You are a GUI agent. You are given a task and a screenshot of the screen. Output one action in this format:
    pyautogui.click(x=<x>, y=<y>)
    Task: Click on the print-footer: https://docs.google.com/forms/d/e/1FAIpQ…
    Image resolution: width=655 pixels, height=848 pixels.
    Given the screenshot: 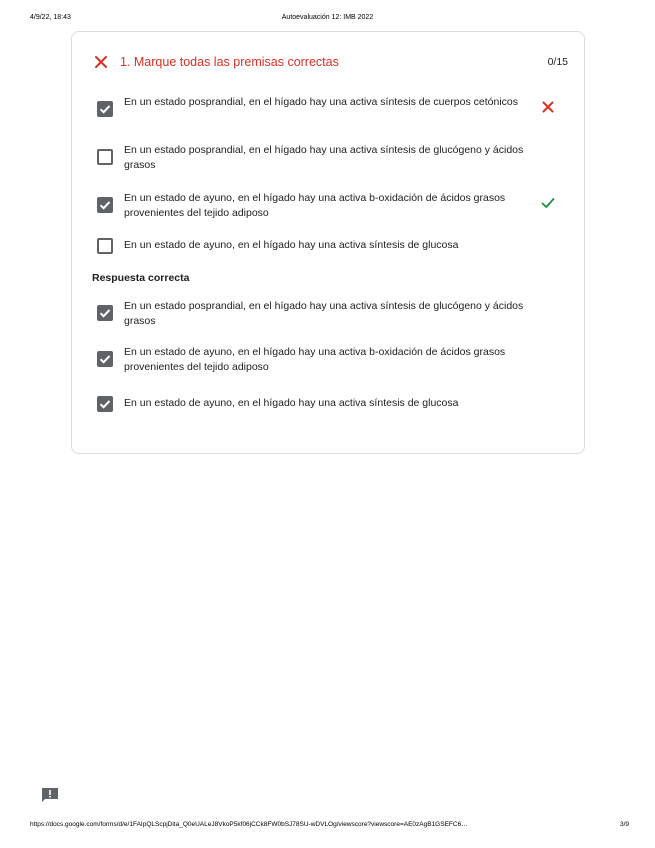 What is the action you would take?
    pyautogui.click(x=327, y=827)
    